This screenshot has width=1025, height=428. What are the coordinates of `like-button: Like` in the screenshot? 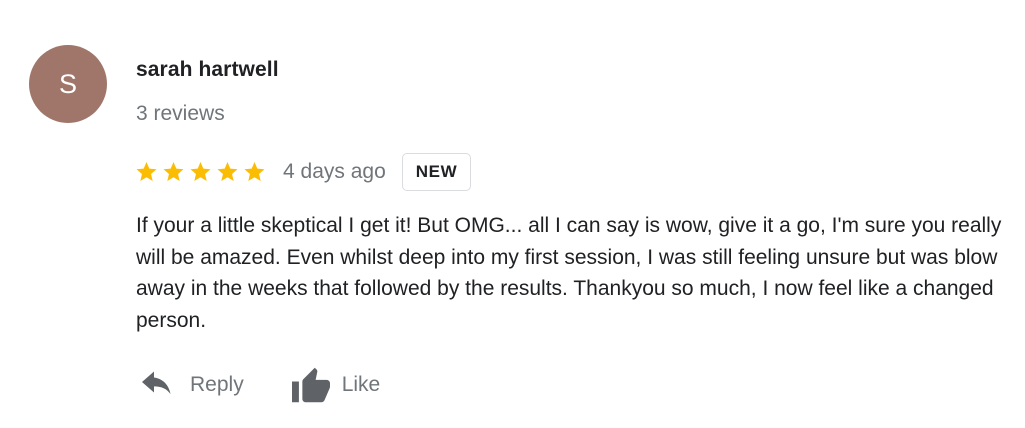 It's located at (335, 385).